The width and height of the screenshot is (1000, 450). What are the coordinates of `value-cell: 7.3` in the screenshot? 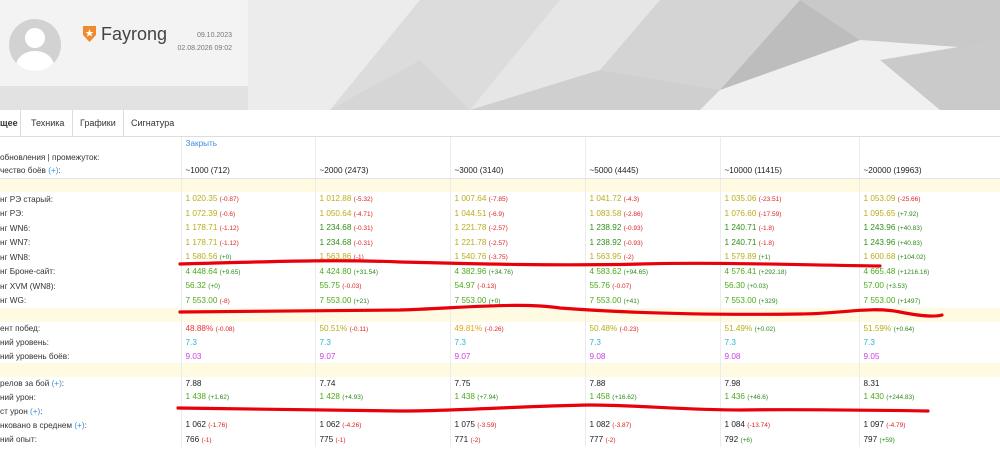 It's located at (518, 343).